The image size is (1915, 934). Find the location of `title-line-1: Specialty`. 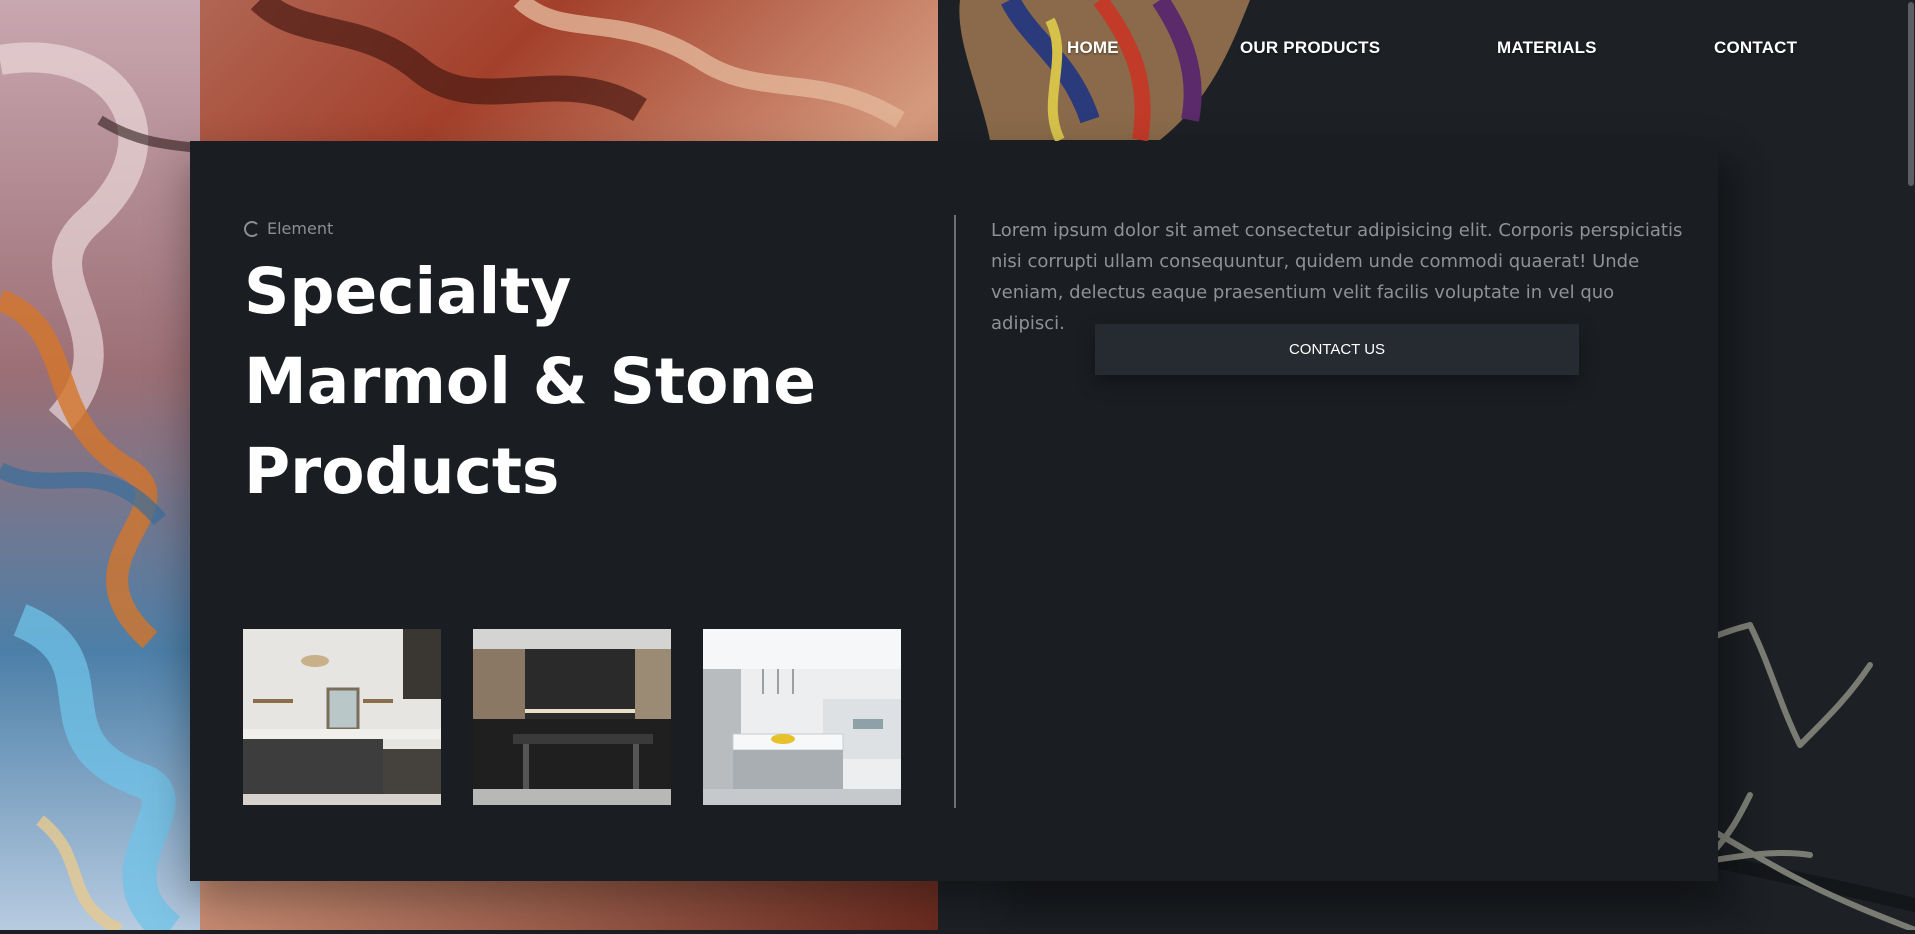

title-line-1: Specialty is located at coordinates (408, 291).